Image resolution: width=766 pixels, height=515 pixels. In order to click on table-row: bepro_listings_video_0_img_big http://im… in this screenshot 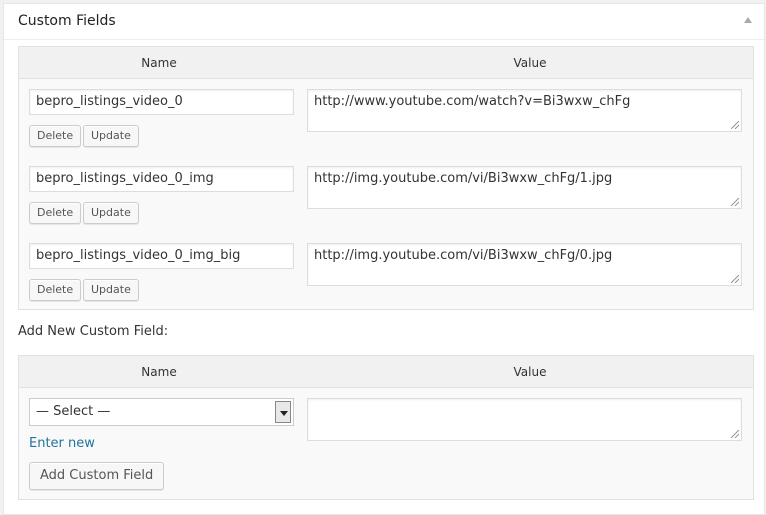, I will do `click(386, 272)`.